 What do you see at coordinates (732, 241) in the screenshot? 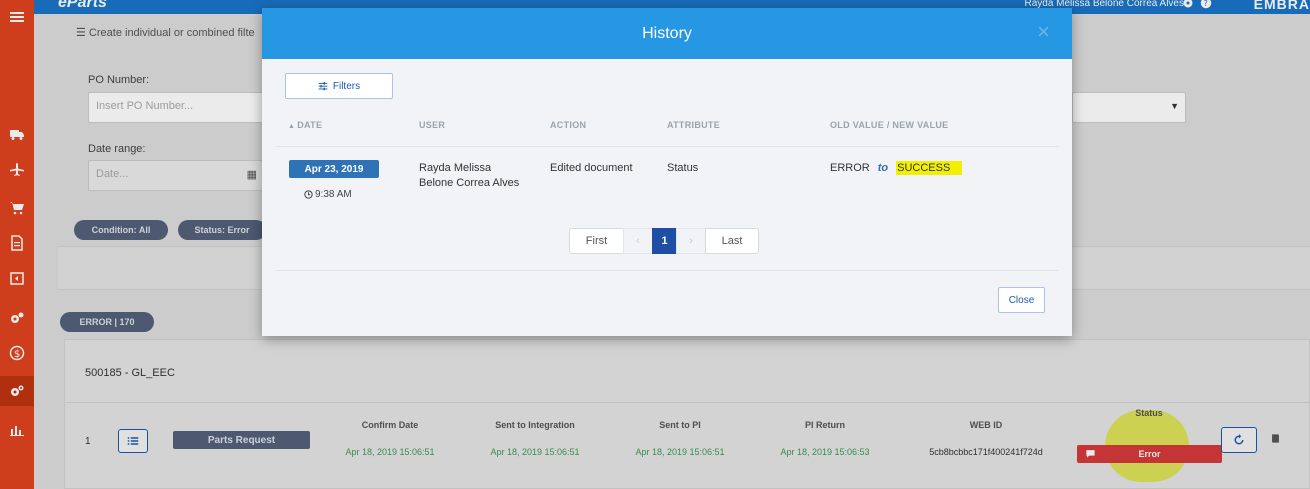
I see `last-page-button: Last` at bounding box center [732, 241].